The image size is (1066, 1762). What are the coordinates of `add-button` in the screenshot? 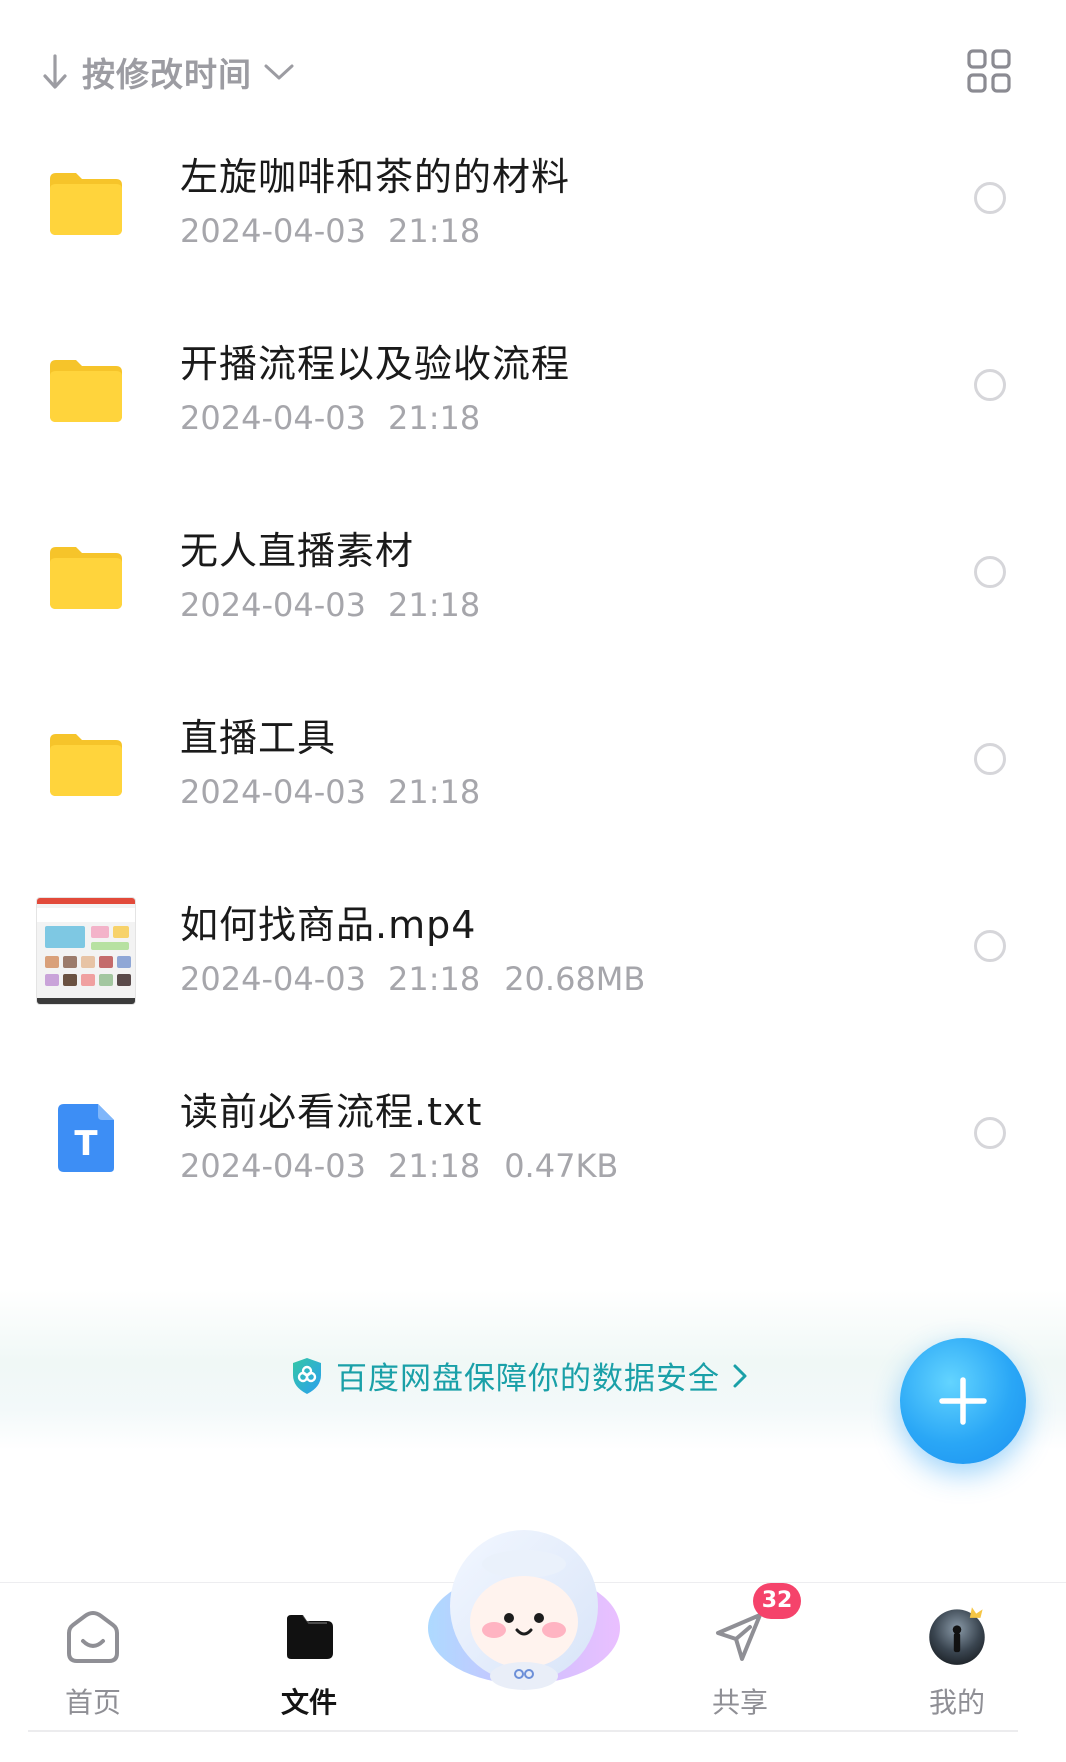 It's located at (963, 1401).